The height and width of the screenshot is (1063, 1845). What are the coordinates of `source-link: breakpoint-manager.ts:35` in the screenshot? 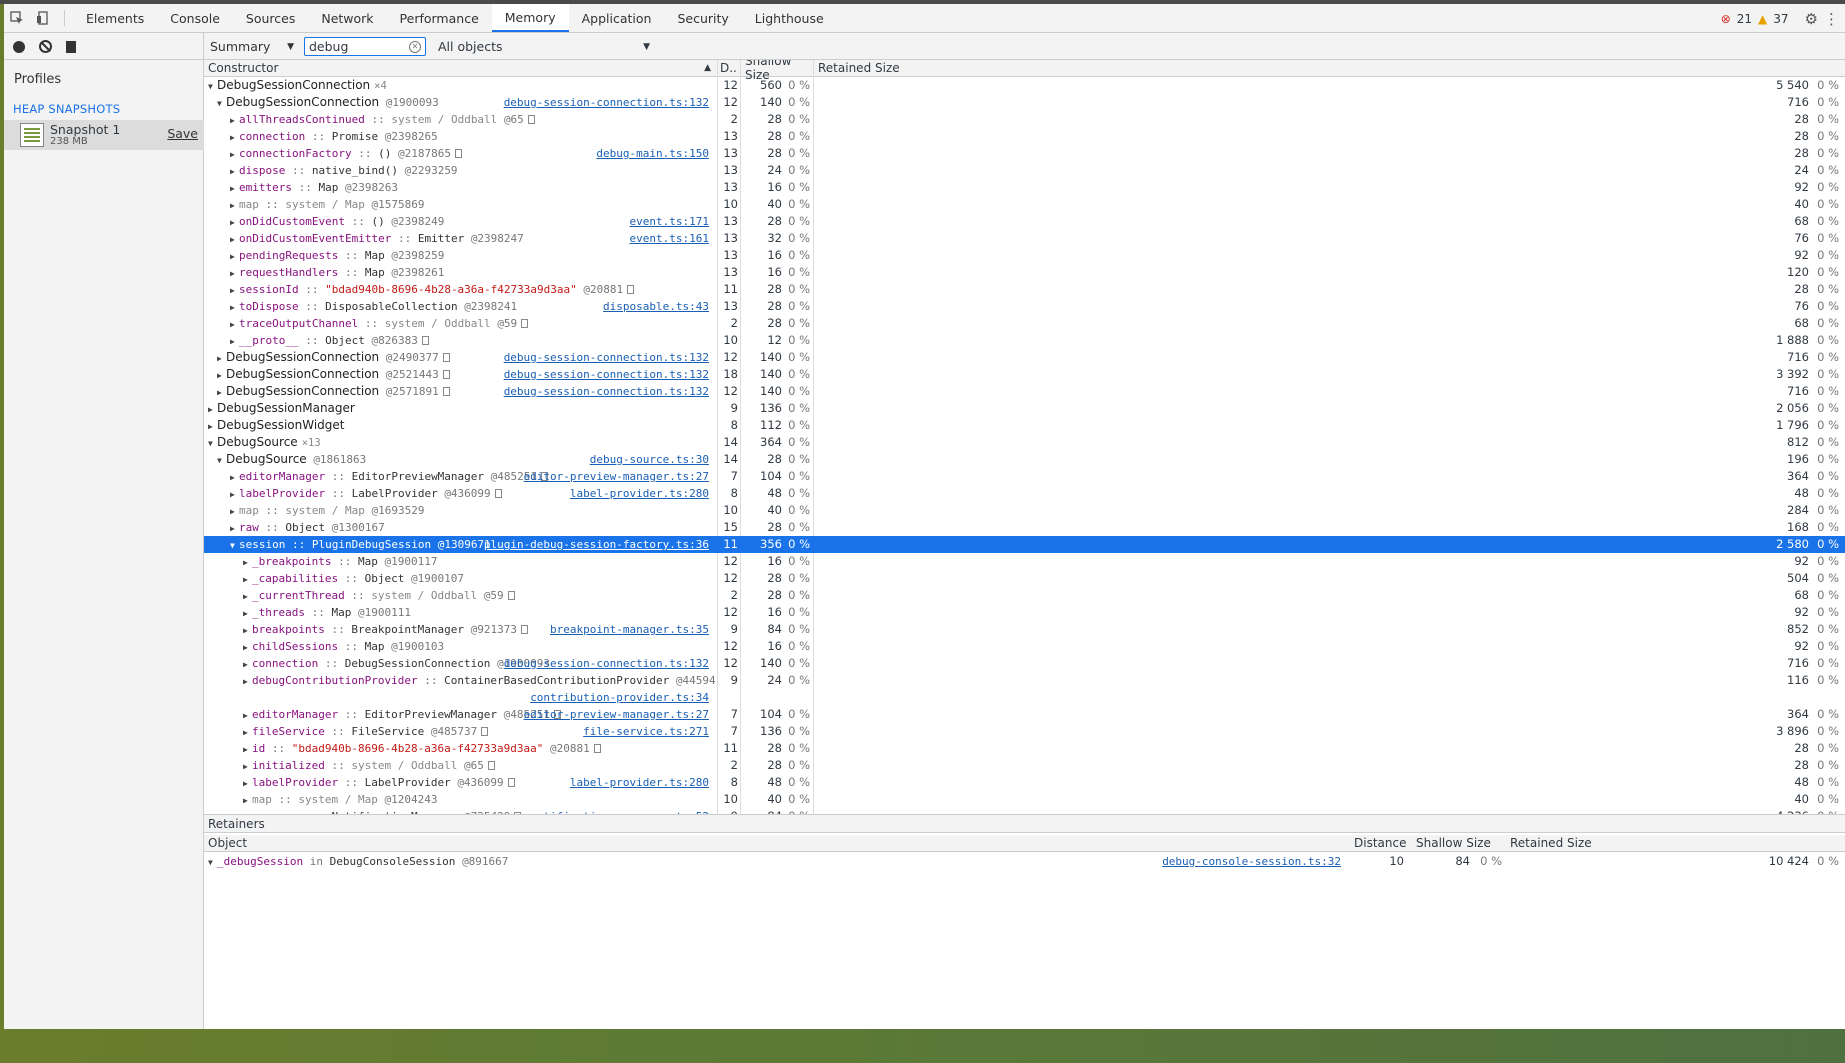 It's located at (629, 629).